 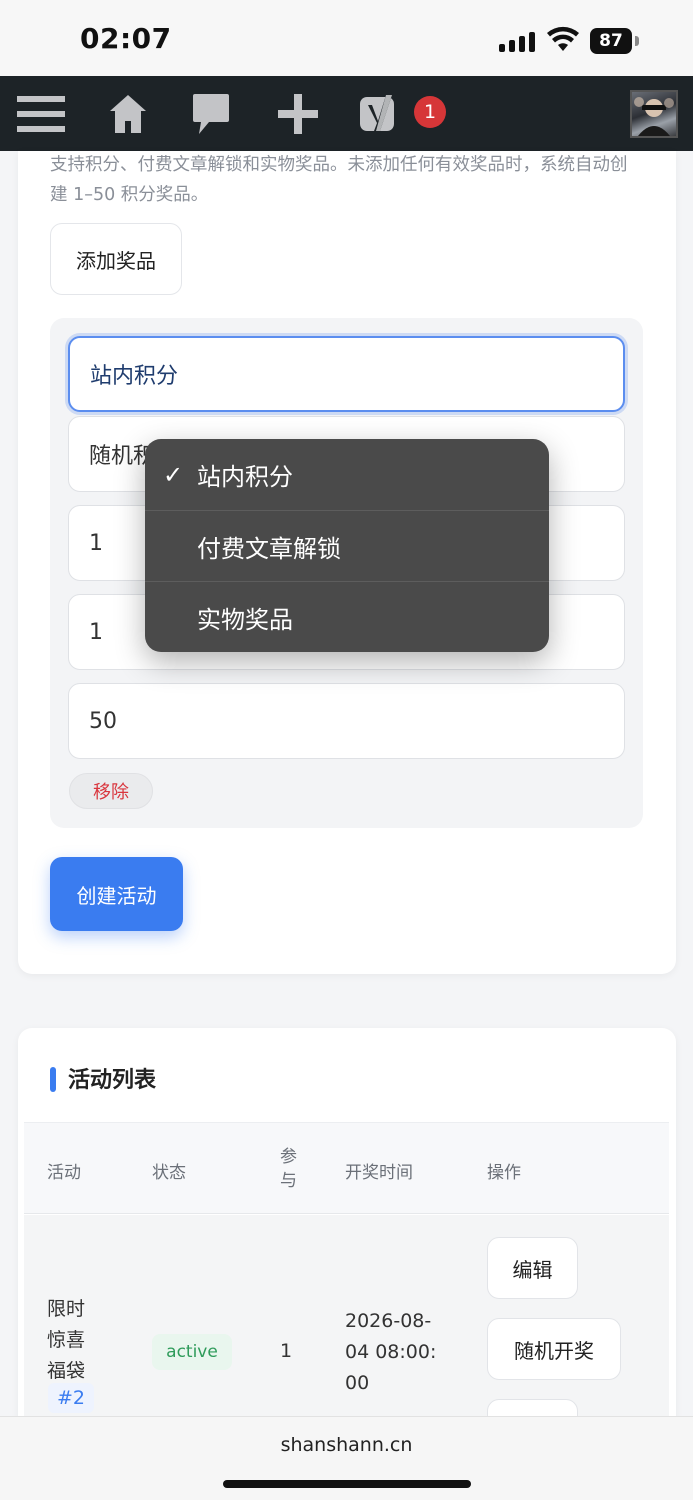 I want to click on prize-type-dropdown: ✓ 站内积分 付费文章解锁 实物奖品, so click(x=347, y=545).